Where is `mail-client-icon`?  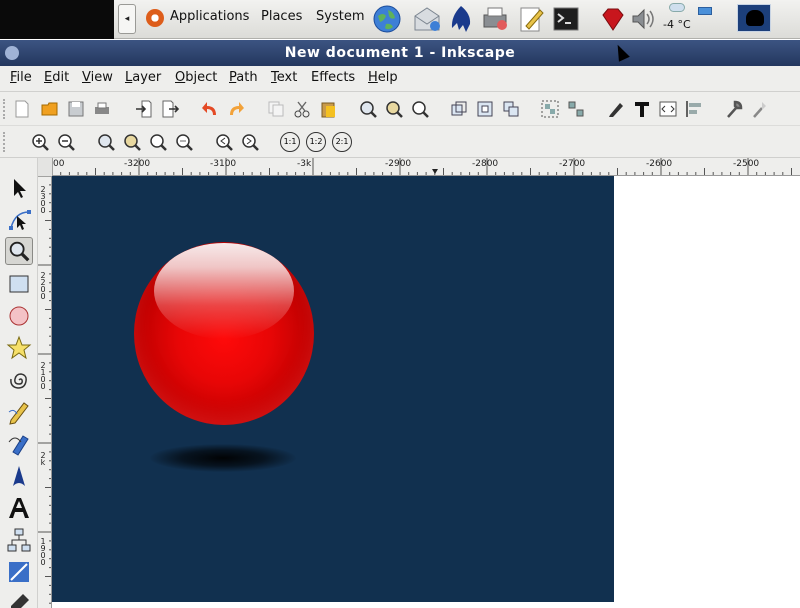 mail-client-icon is located at coordinates (427, 19).